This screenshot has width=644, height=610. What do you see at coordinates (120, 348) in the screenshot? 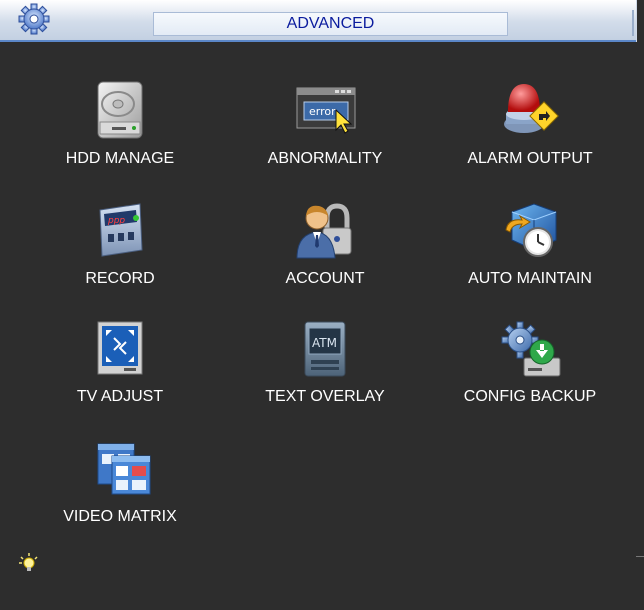
I see `tv-adjust-icon` at bounding box center [120, 348].